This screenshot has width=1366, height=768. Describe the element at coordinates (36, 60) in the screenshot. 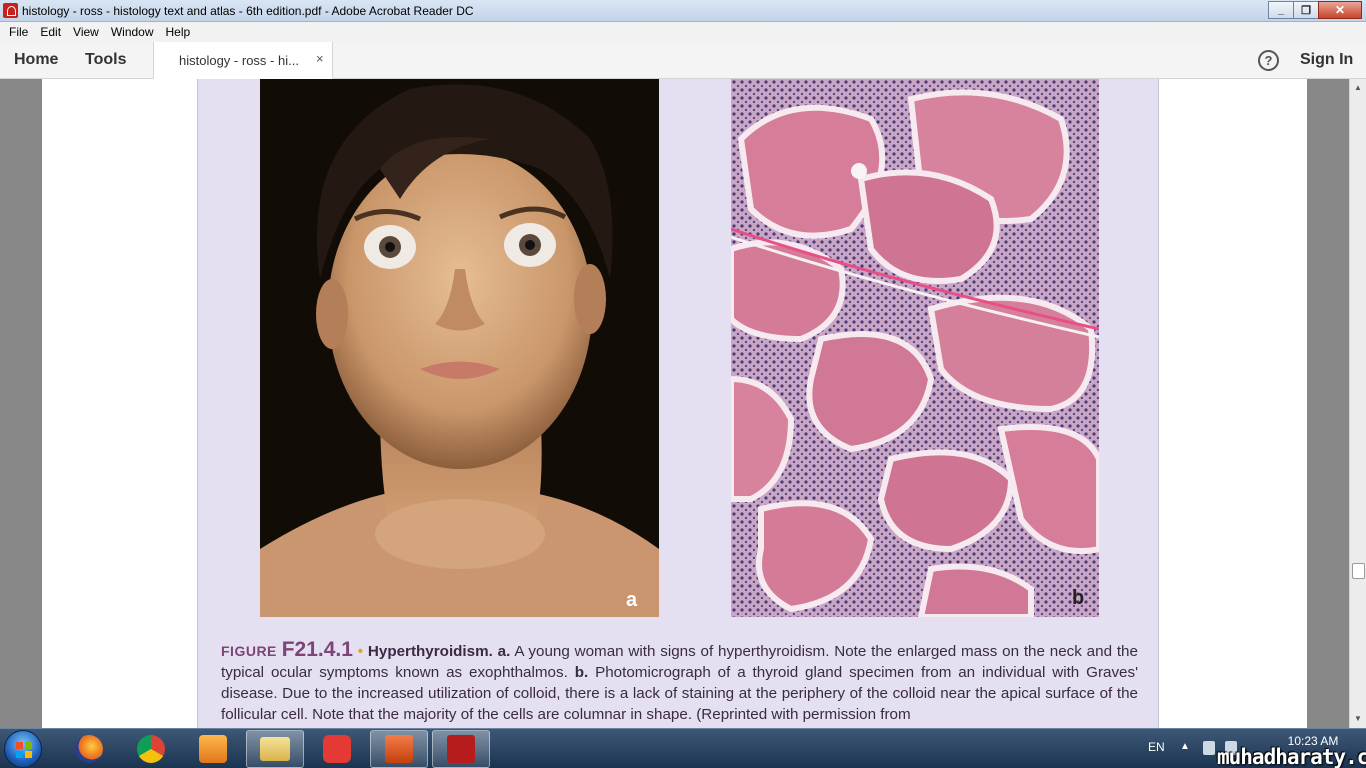

I see `tab-home: Home` at that location.